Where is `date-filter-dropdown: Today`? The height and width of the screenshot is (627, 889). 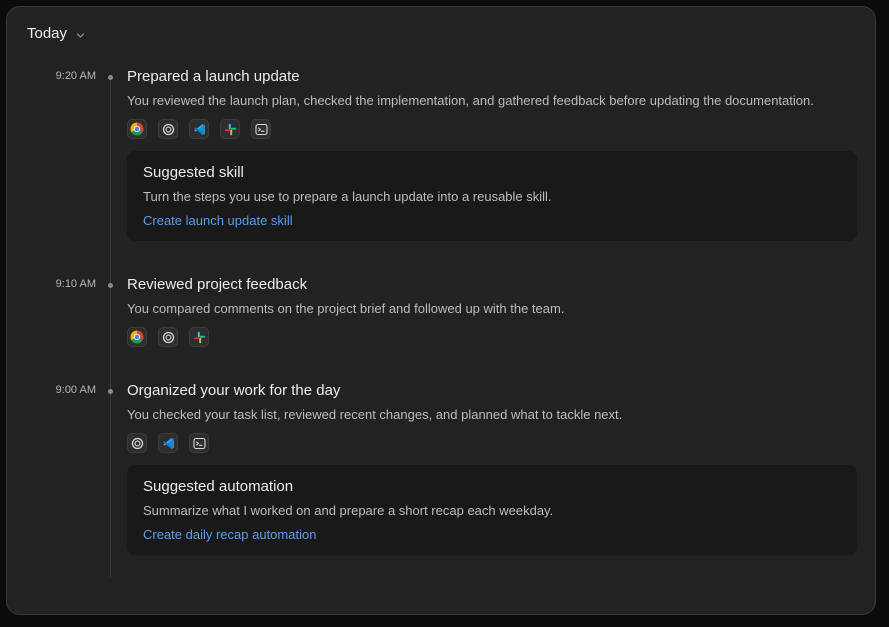 date-filter-dropdown: Today is located at coordinates (56, 33).